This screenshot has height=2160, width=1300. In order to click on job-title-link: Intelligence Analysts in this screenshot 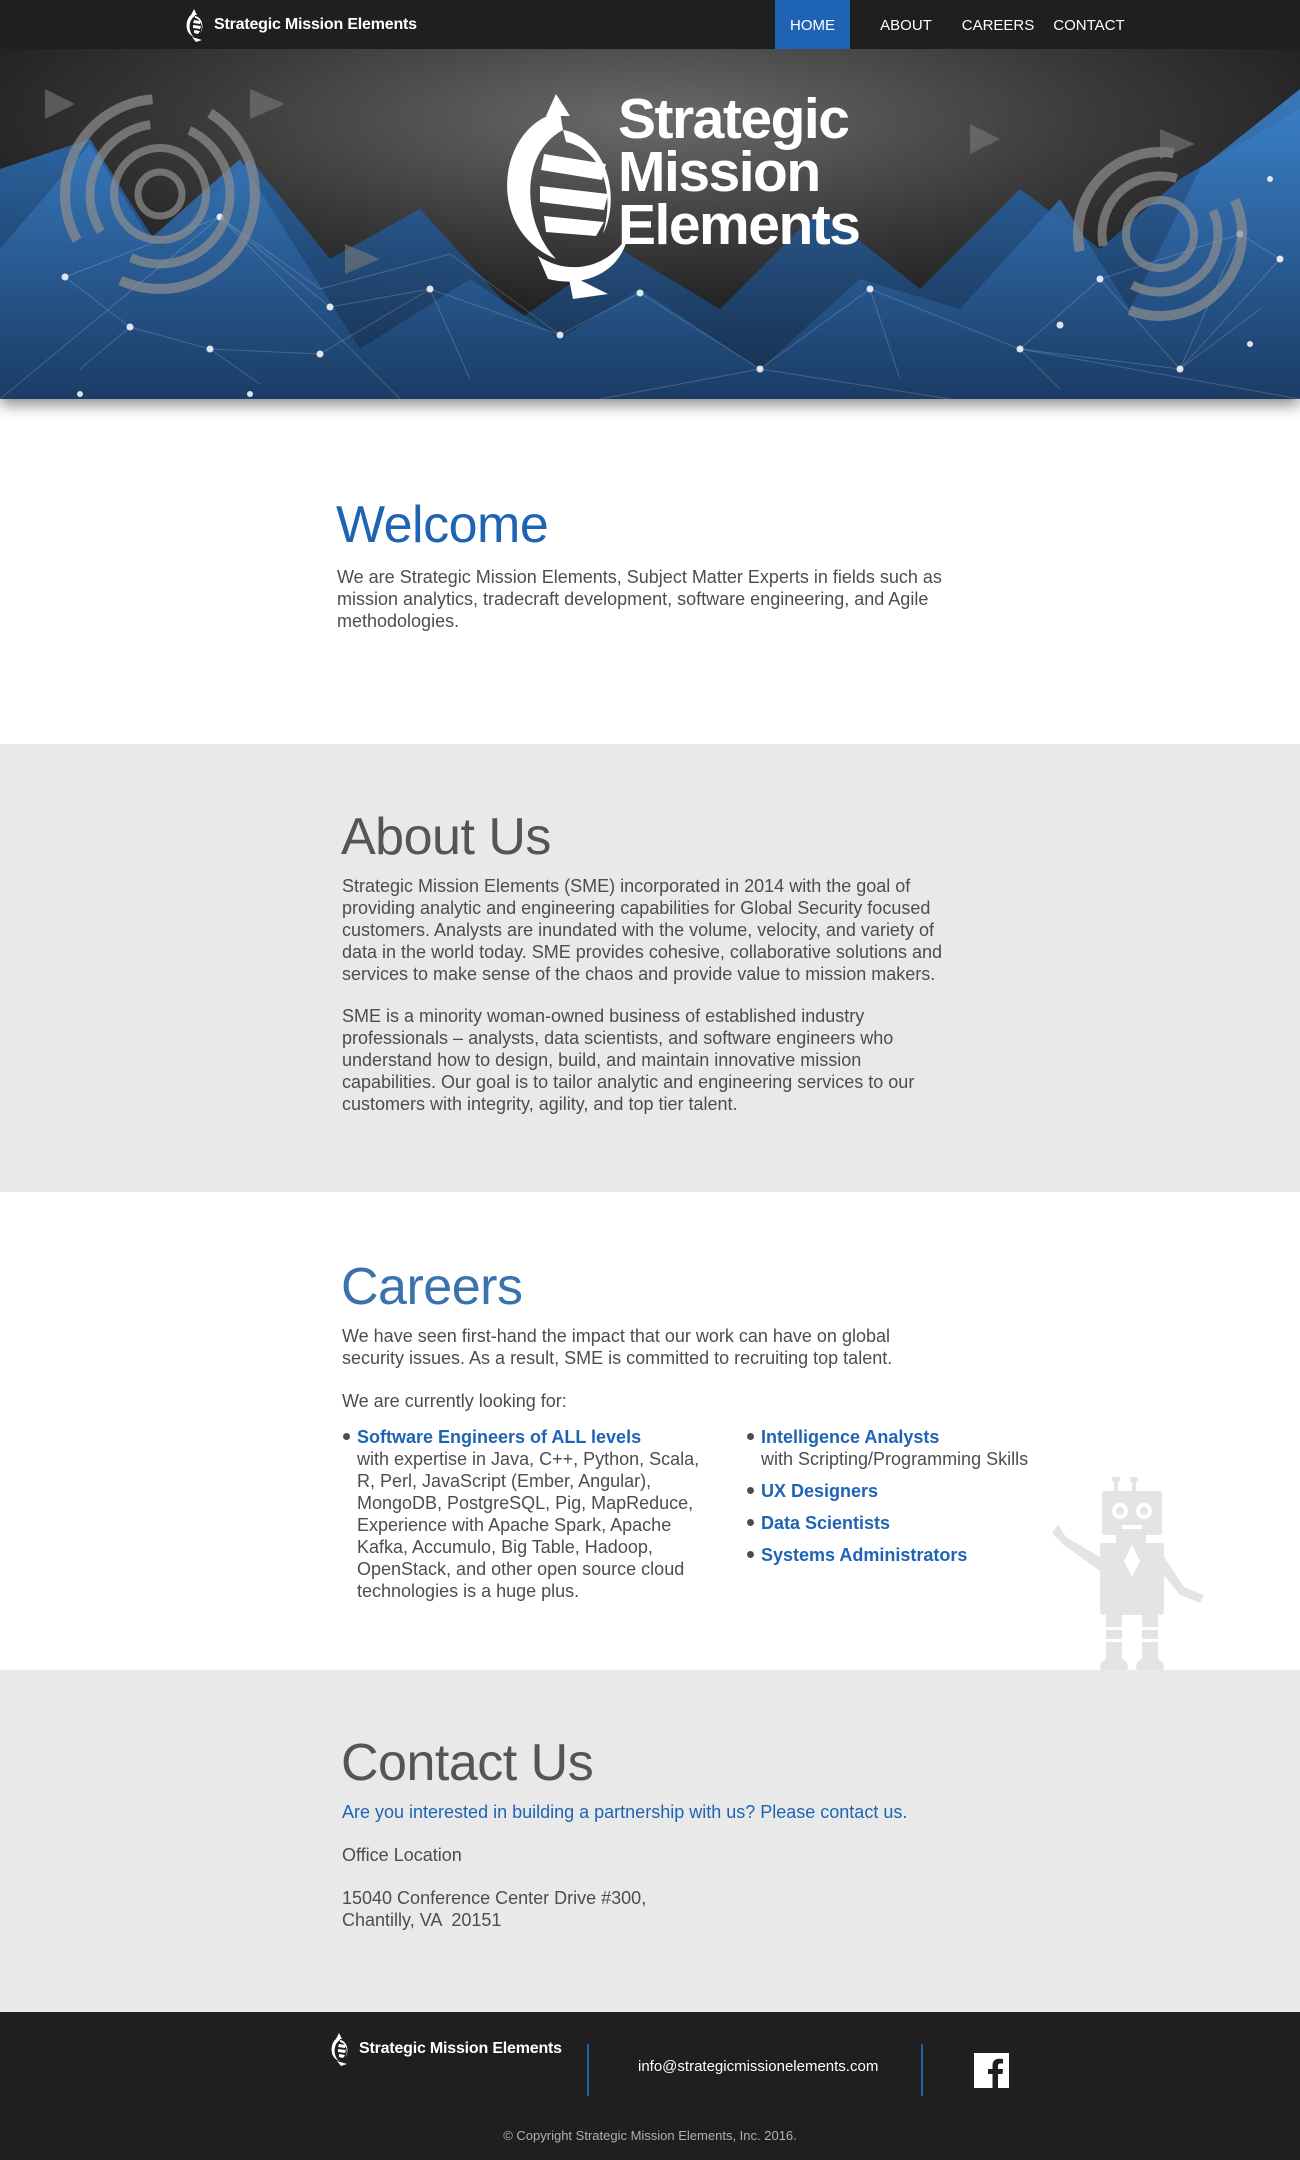, I will do `click(923, 1437)`.